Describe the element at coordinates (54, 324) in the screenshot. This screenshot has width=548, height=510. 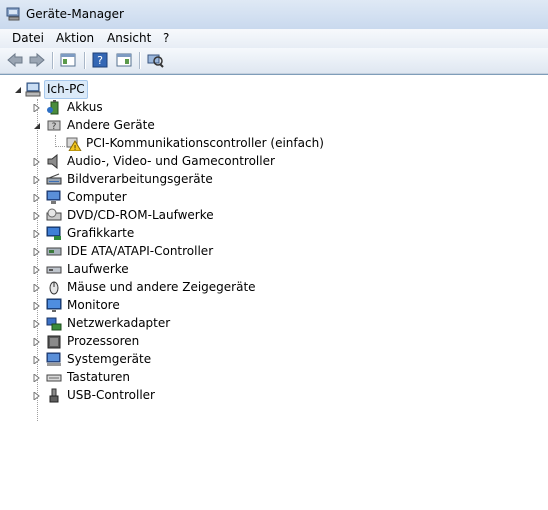
I see `network-adapter-icon` at that location.